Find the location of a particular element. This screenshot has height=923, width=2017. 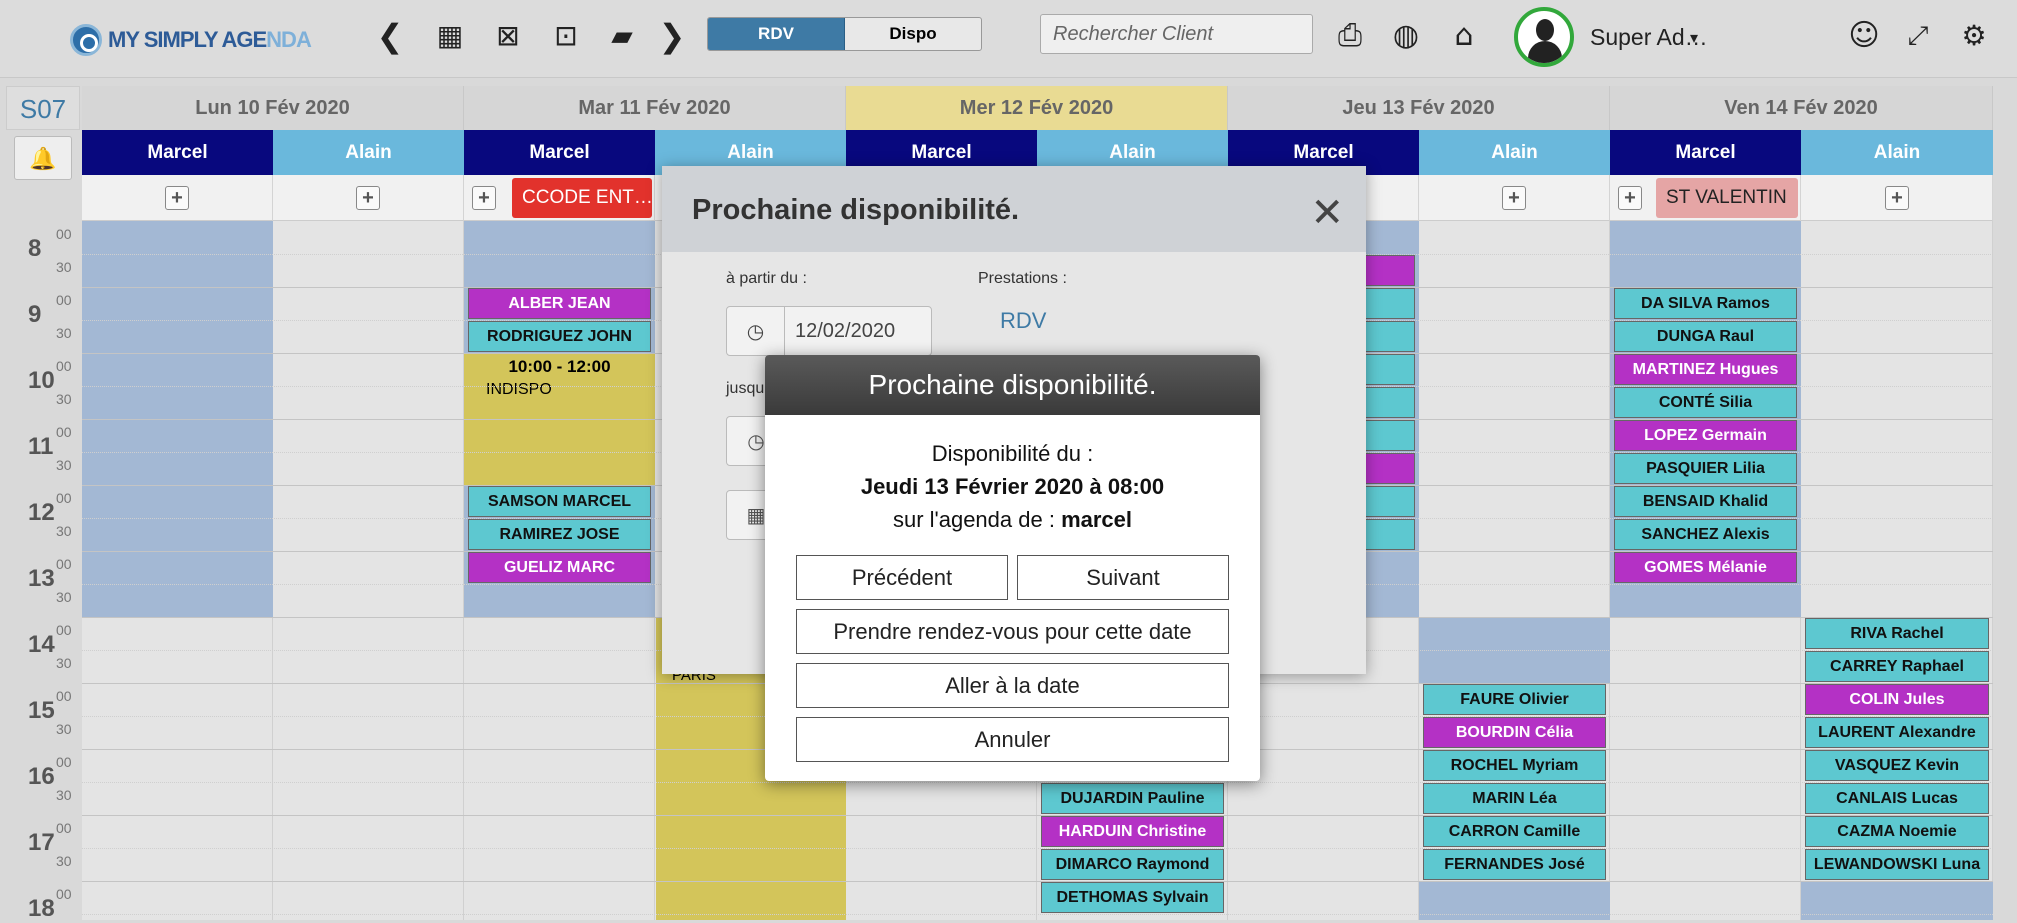

chevron-right-icon: ❯ is located at coordinates (672, 36).